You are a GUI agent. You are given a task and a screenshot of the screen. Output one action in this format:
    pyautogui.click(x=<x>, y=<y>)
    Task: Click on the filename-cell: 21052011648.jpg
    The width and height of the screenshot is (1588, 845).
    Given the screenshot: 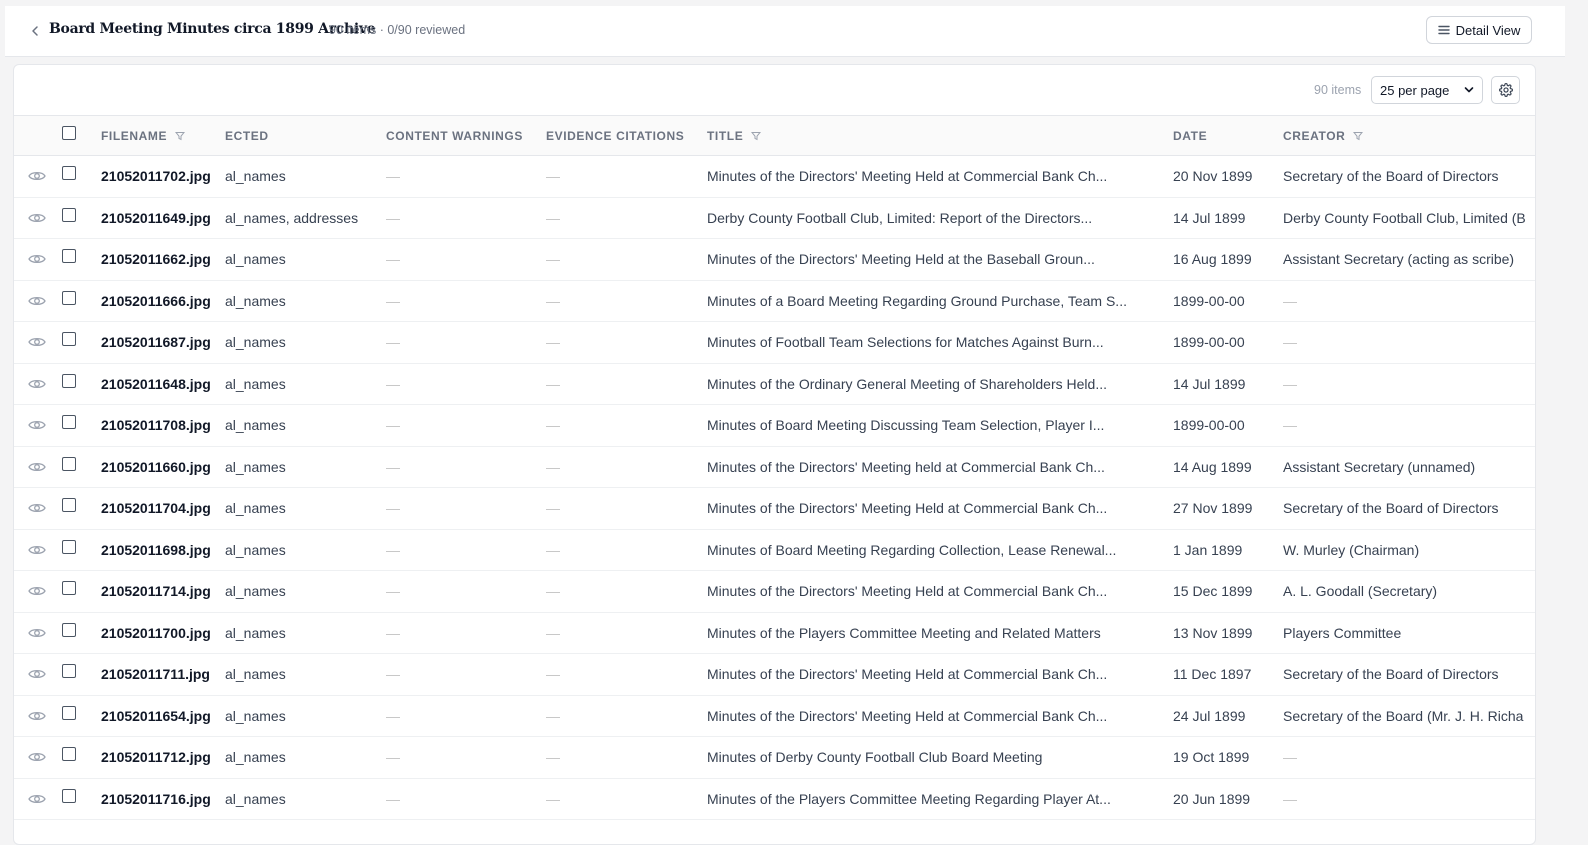 What is the action you would take?
    pyautogui.click(x=160, y=384)
    